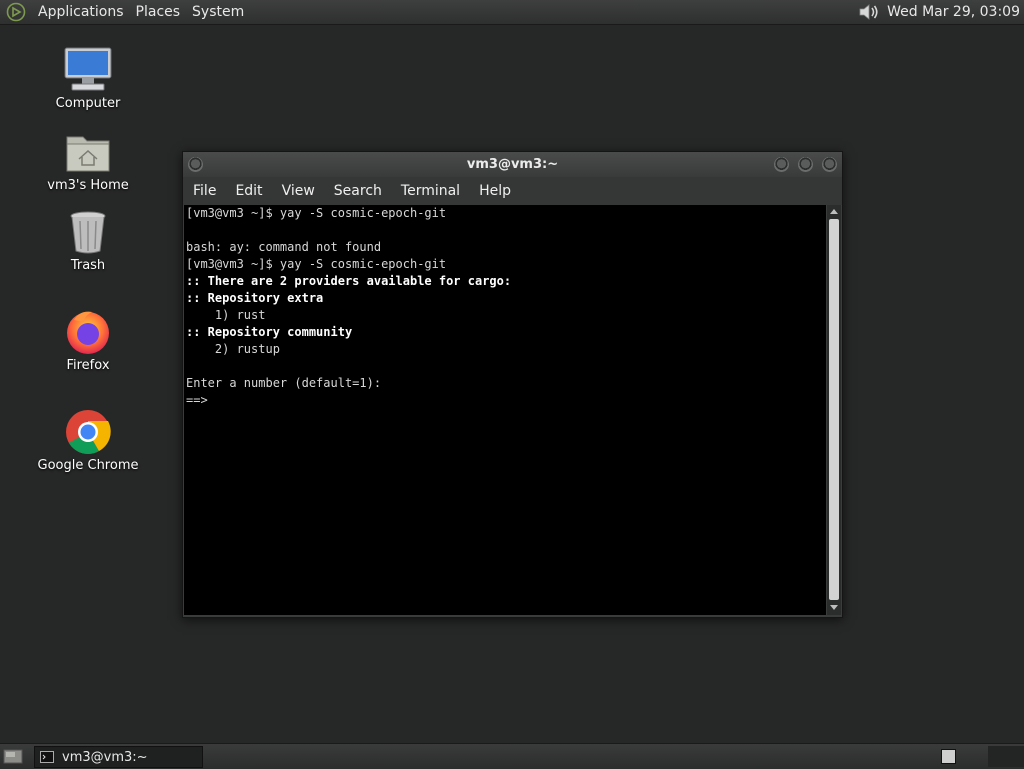  Describe the element at coordinates (88, 465) in the screenshot. I see `desktop-icon-label: Google Chrome` at that location.